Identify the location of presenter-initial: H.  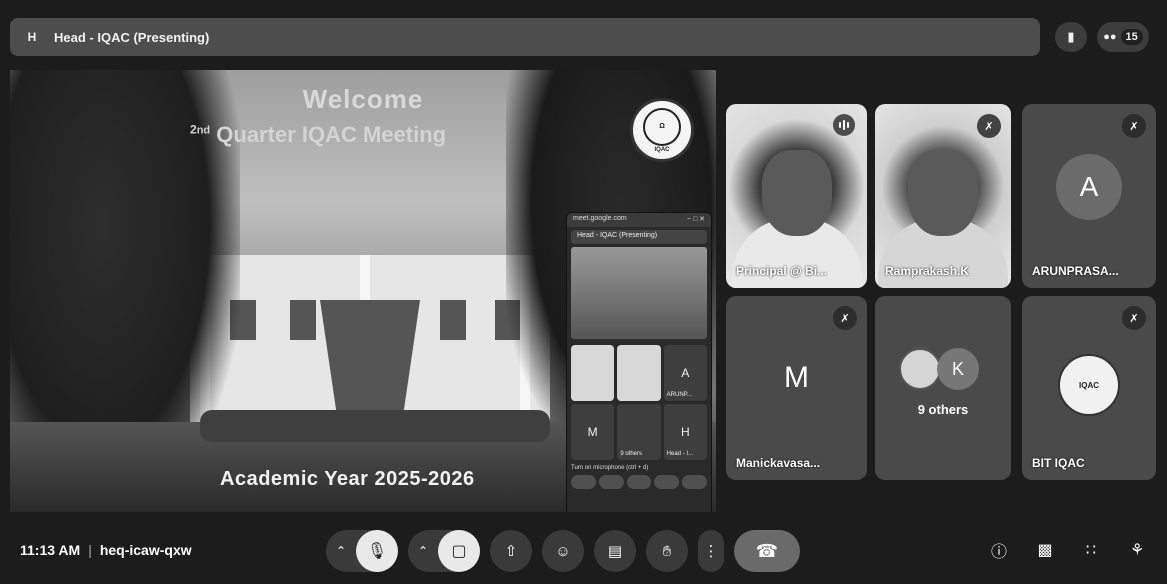
(32, 37).